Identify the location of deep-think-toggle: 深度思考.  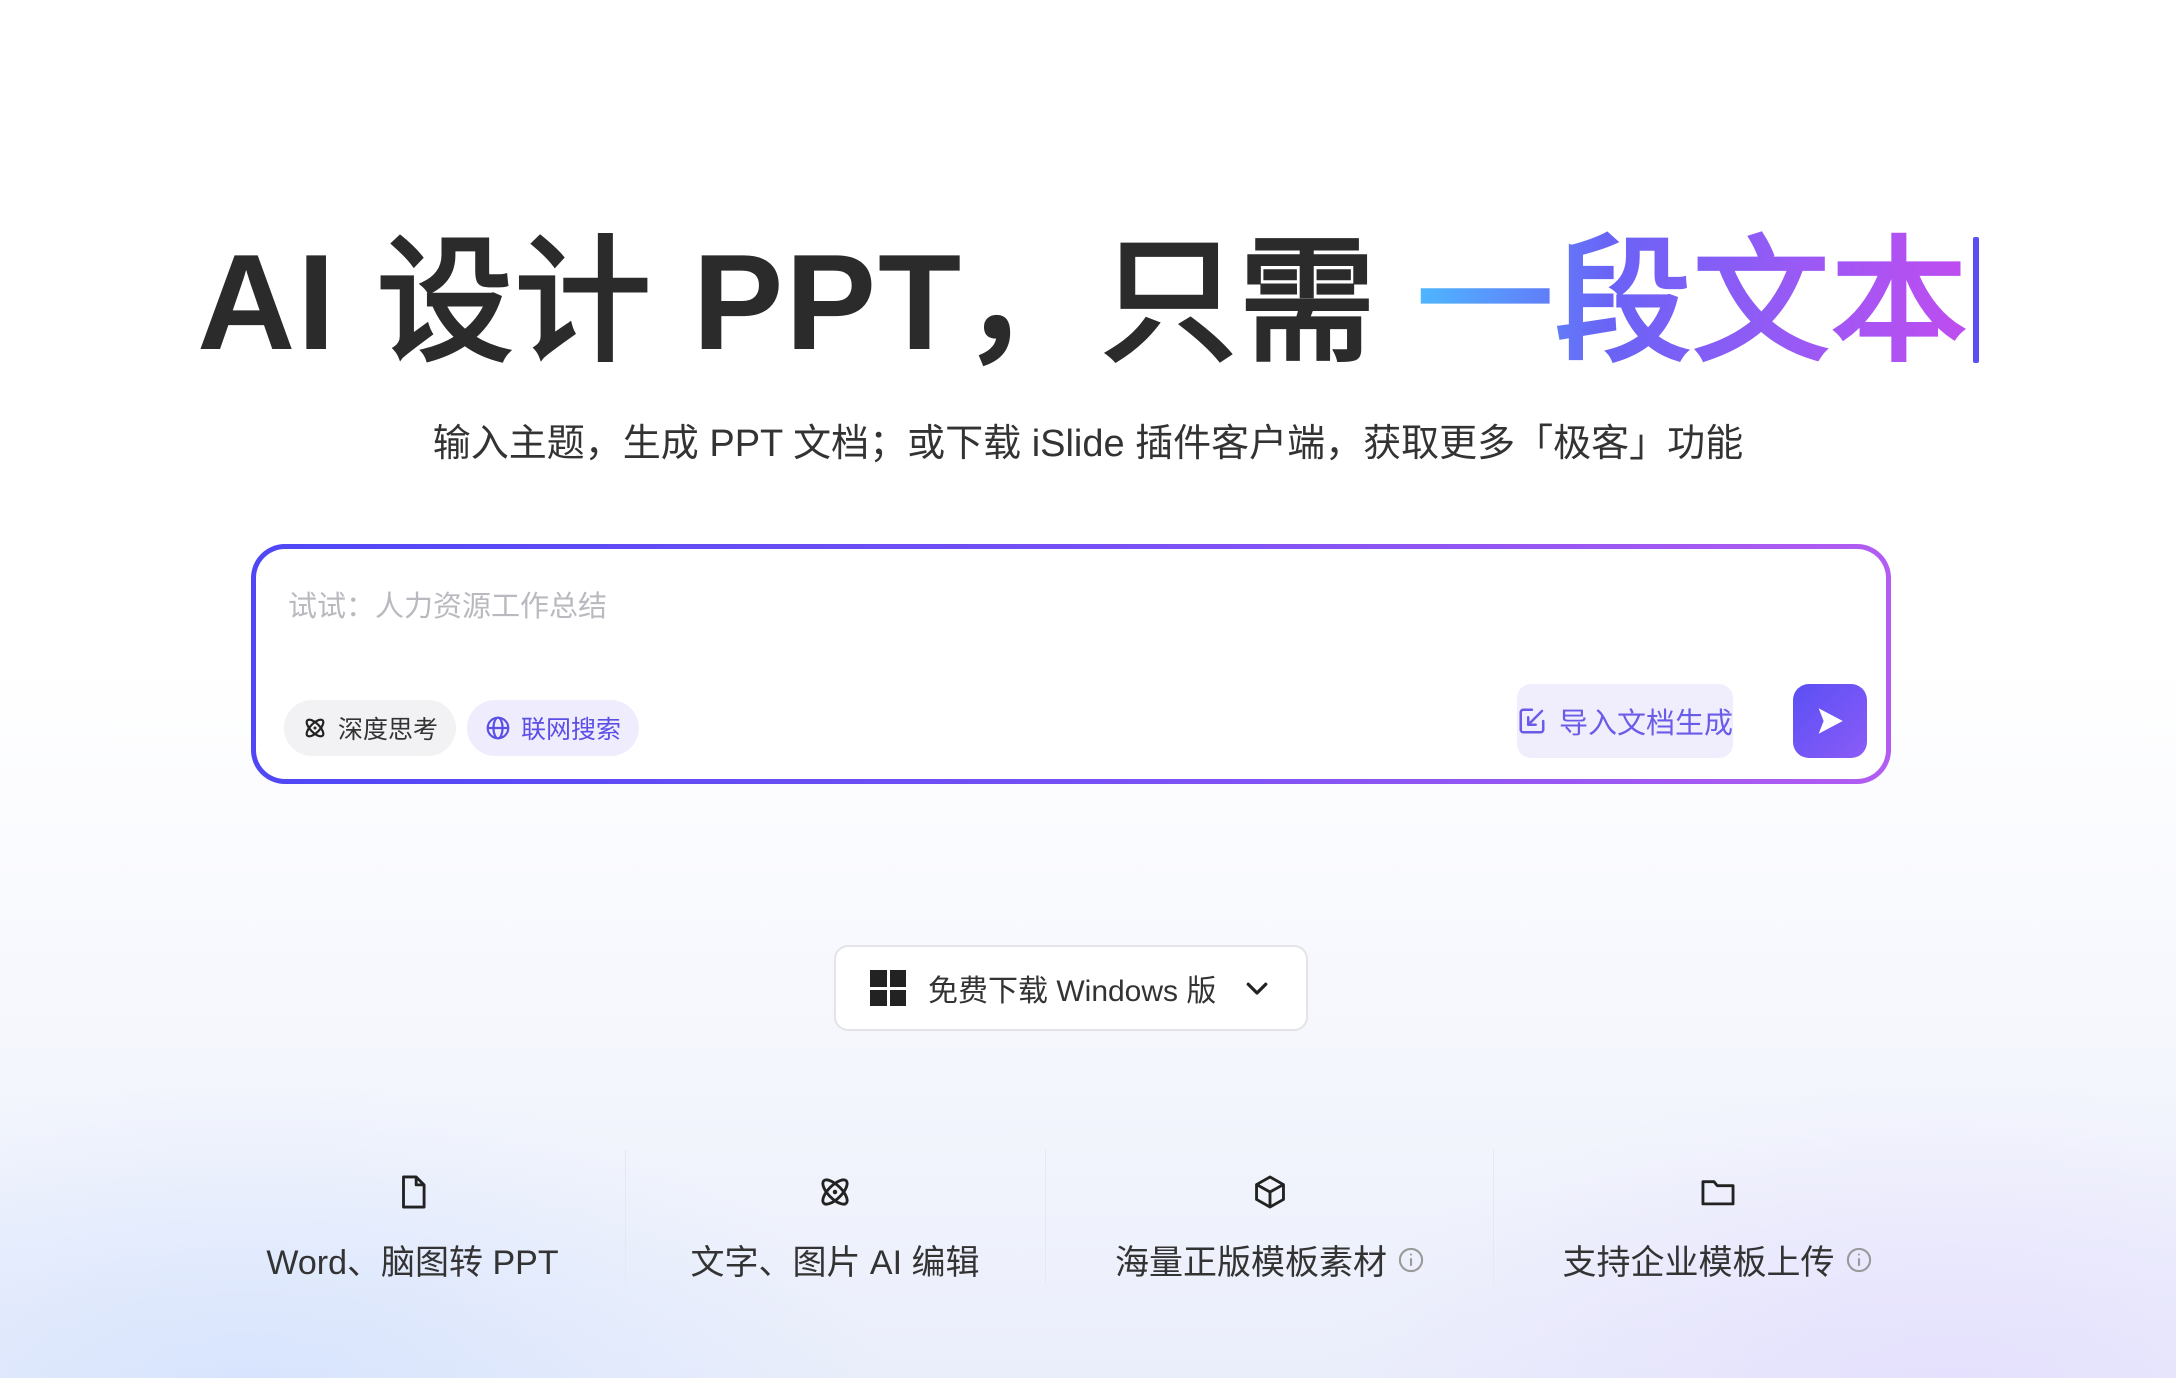
(370, 728).